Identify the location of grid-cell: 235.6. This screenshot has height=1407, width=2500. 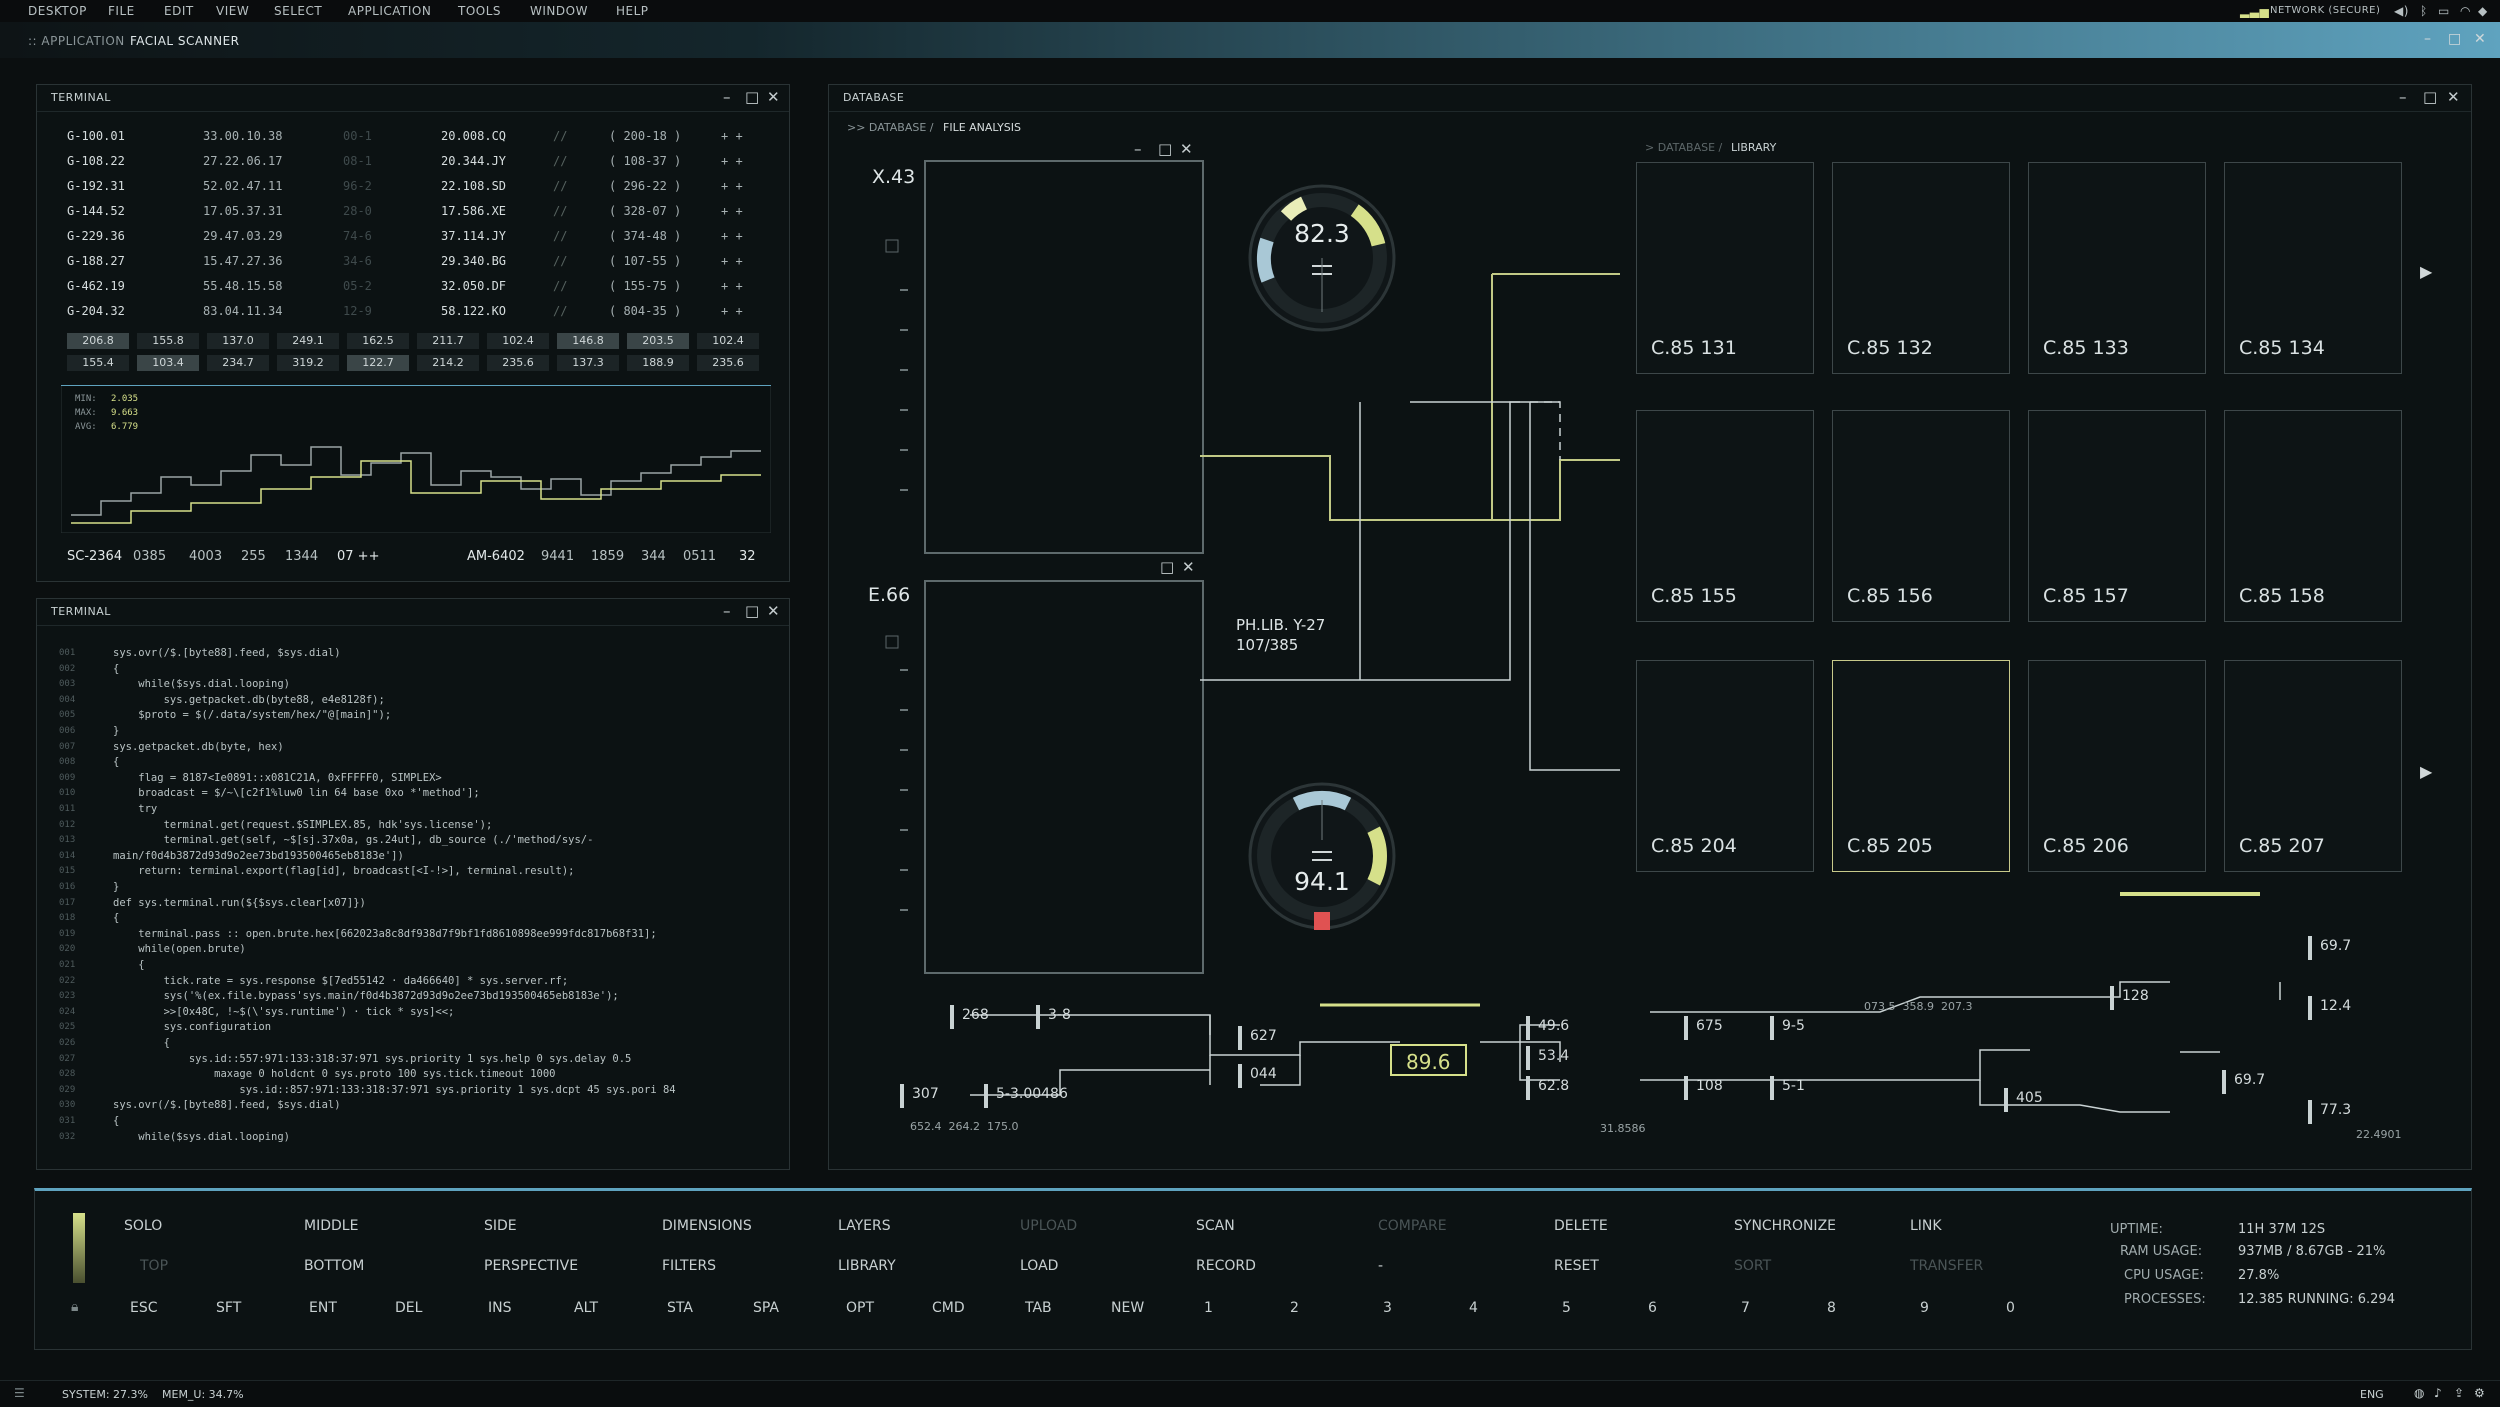
(728, 363).